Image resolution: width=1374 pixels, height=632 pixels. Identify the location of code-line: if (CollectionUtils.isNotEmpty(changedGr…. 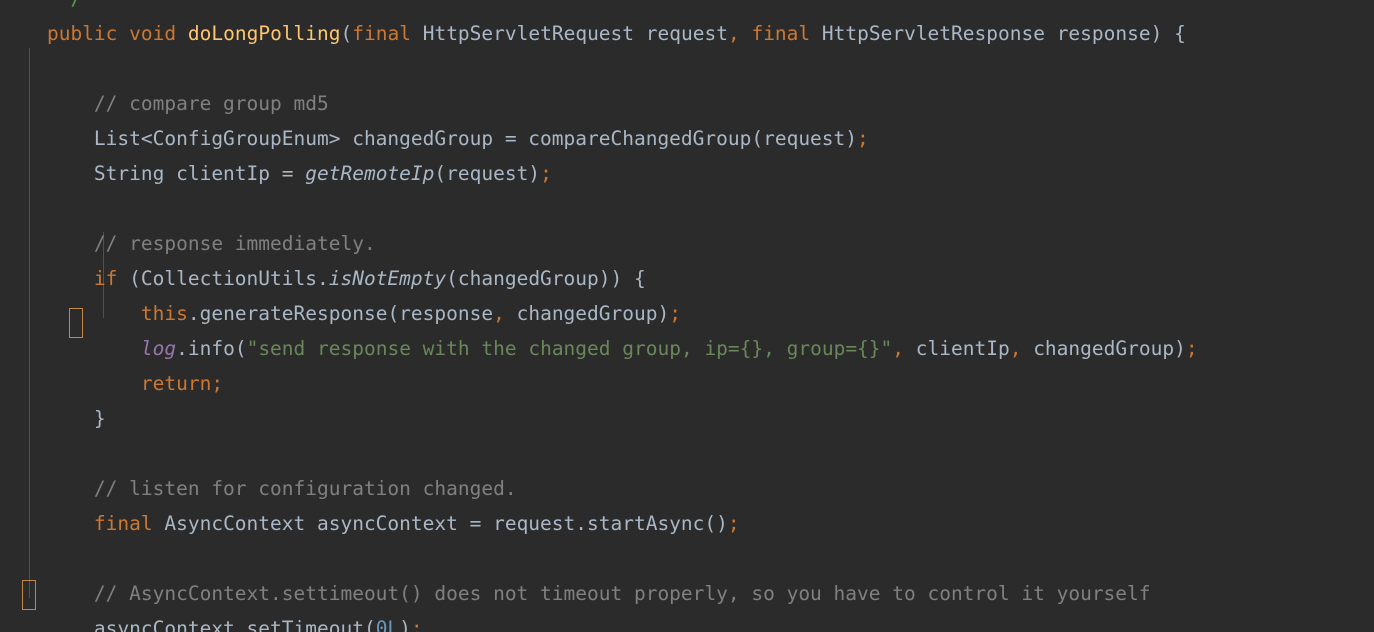
(323, 278).